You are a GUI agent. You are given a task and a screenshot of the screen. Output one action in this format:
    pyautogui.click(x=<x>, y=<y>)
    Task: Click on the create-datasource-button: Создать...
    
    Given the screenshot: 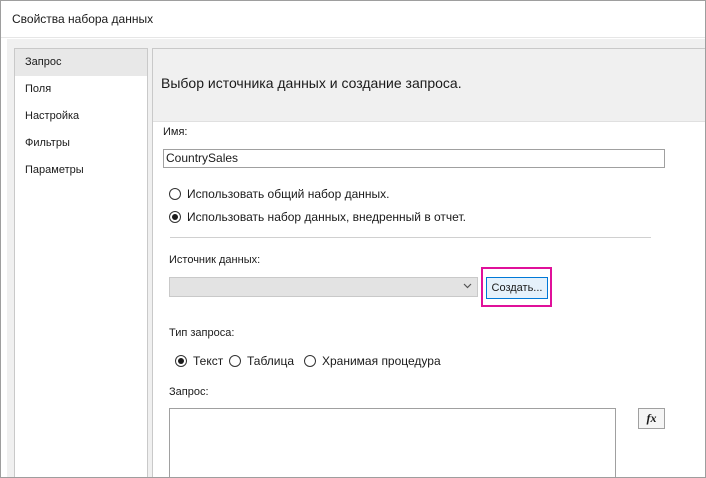 What is the action you would take?
    pyautogui.click(x=517, y=288)
    